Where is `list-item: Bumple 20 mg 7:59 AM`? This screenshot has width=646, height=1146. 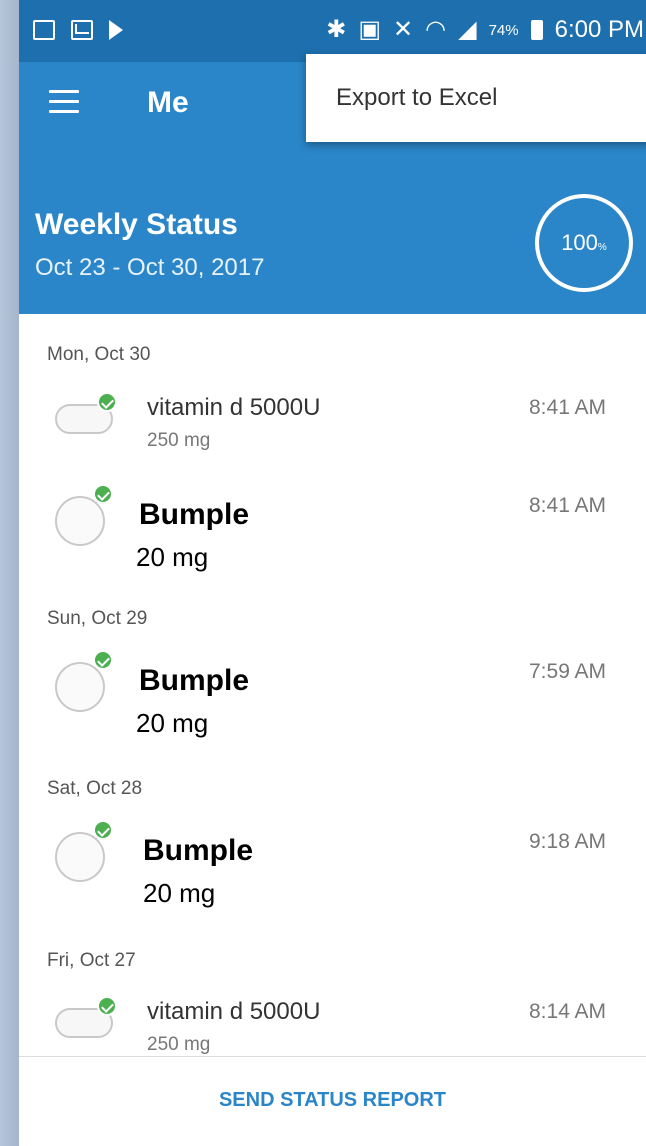
list-item: Bumple 20 mg 7:59 AM is located at coordinates (332, 696).